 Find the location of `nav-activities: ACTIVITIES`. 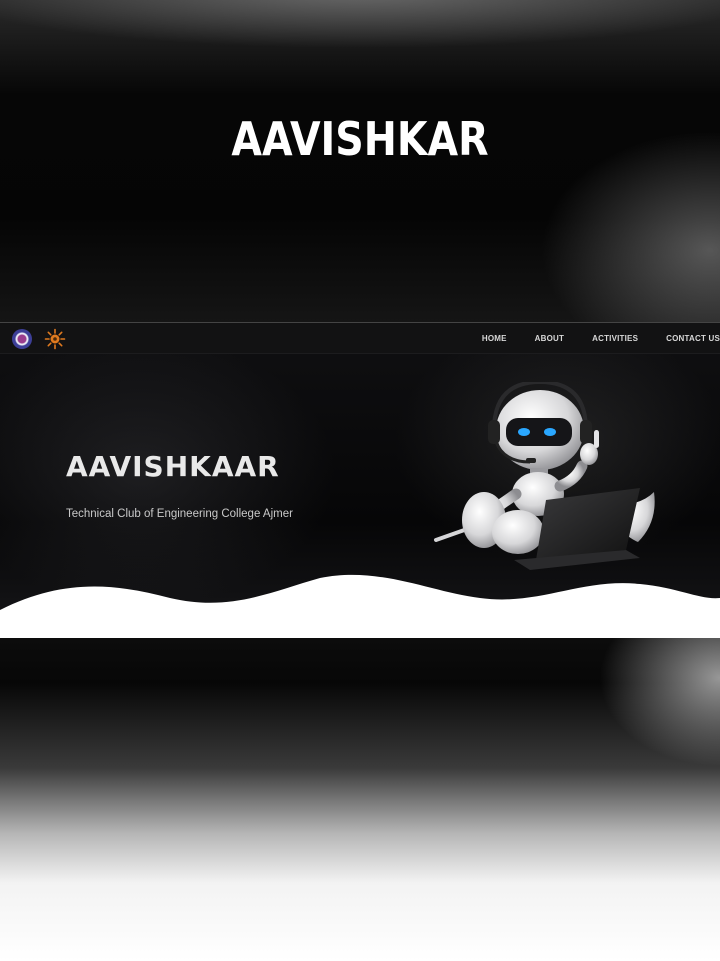

nav-activities: ACTIVITIES is located at coordinates (615, 338).